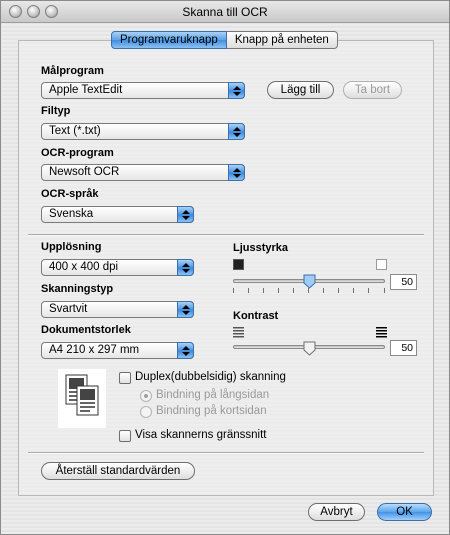 This screenshot has width=450, height=535. I want to click on window-title: Skanna till OCR, so click(225, 12).